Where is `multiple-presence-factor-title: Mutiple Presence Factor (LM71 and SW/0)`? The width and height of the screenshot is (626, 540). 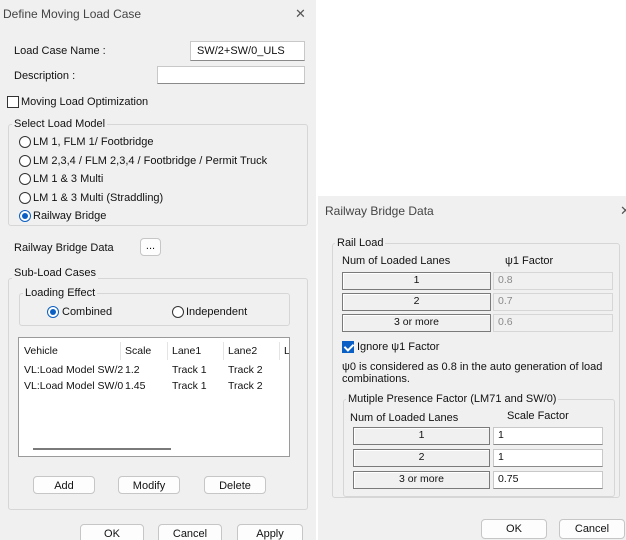 multiple-presence-factor-title: Mutiple Presence Factor (LM71 and SW/0) is located at coordinates (452, 399).